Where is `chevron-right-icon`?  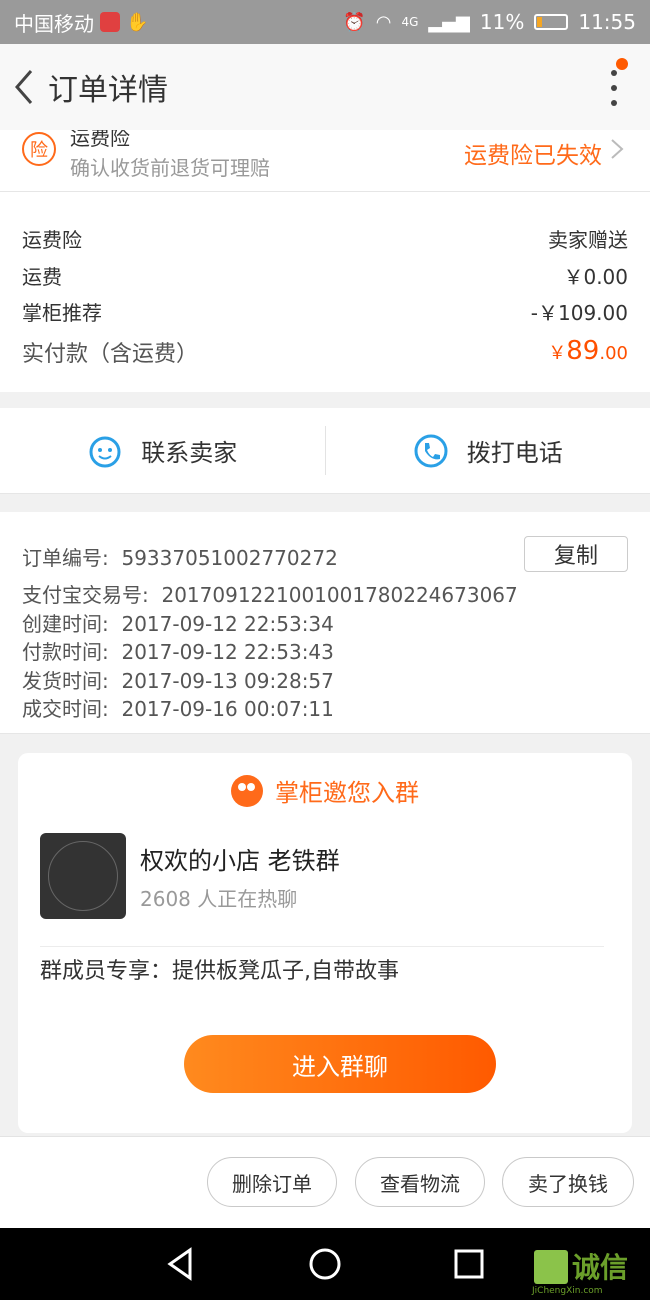 chevron-right-icon is located at coordinates (617, 149).